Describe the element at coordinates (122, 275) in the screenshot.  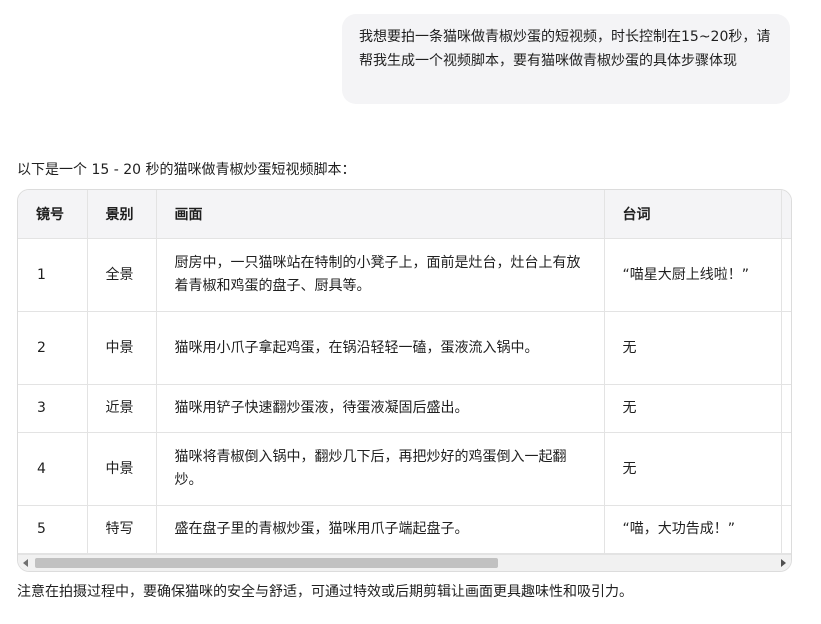
I see `cell-shot-size: 全景` at that location.